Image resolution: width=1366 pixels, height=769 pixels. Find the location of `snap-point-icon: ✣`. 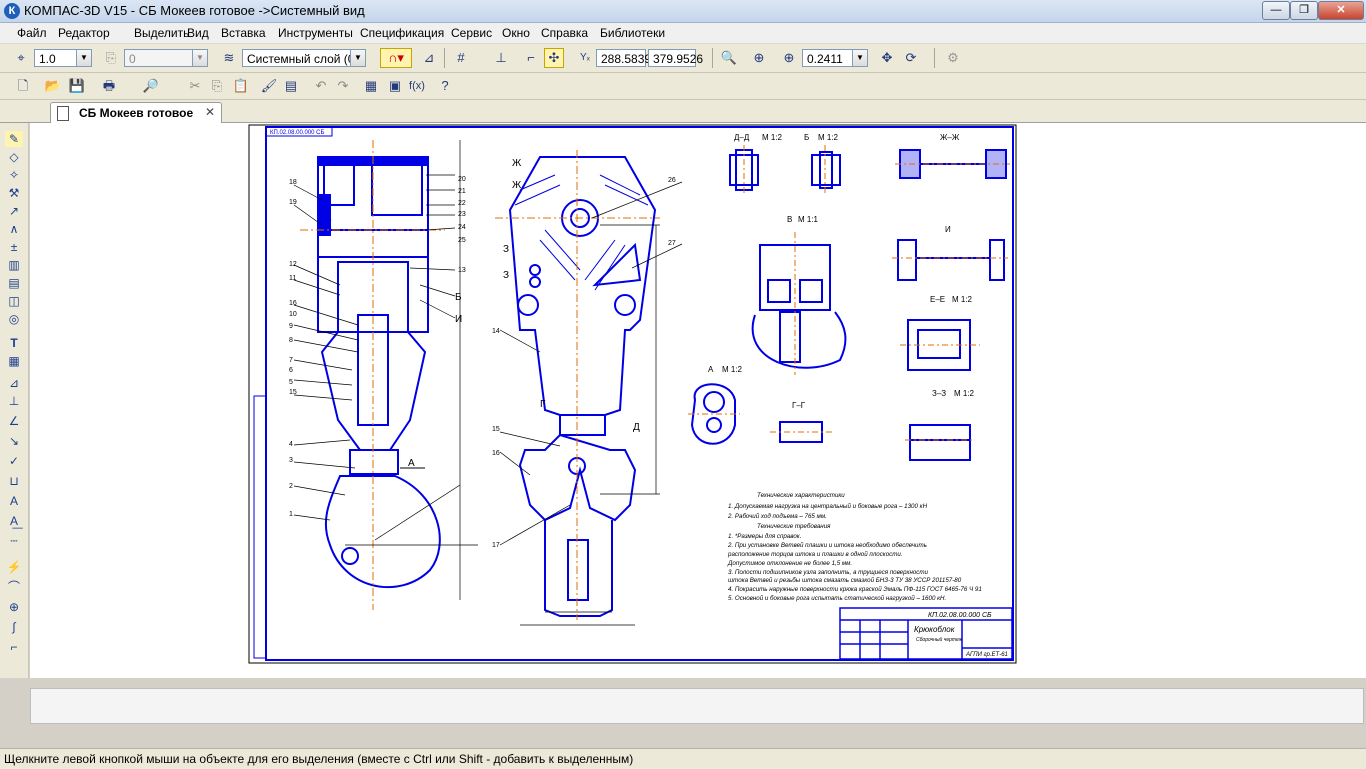

snap-point-icon: ✣ is located at coordinates (554, 58).